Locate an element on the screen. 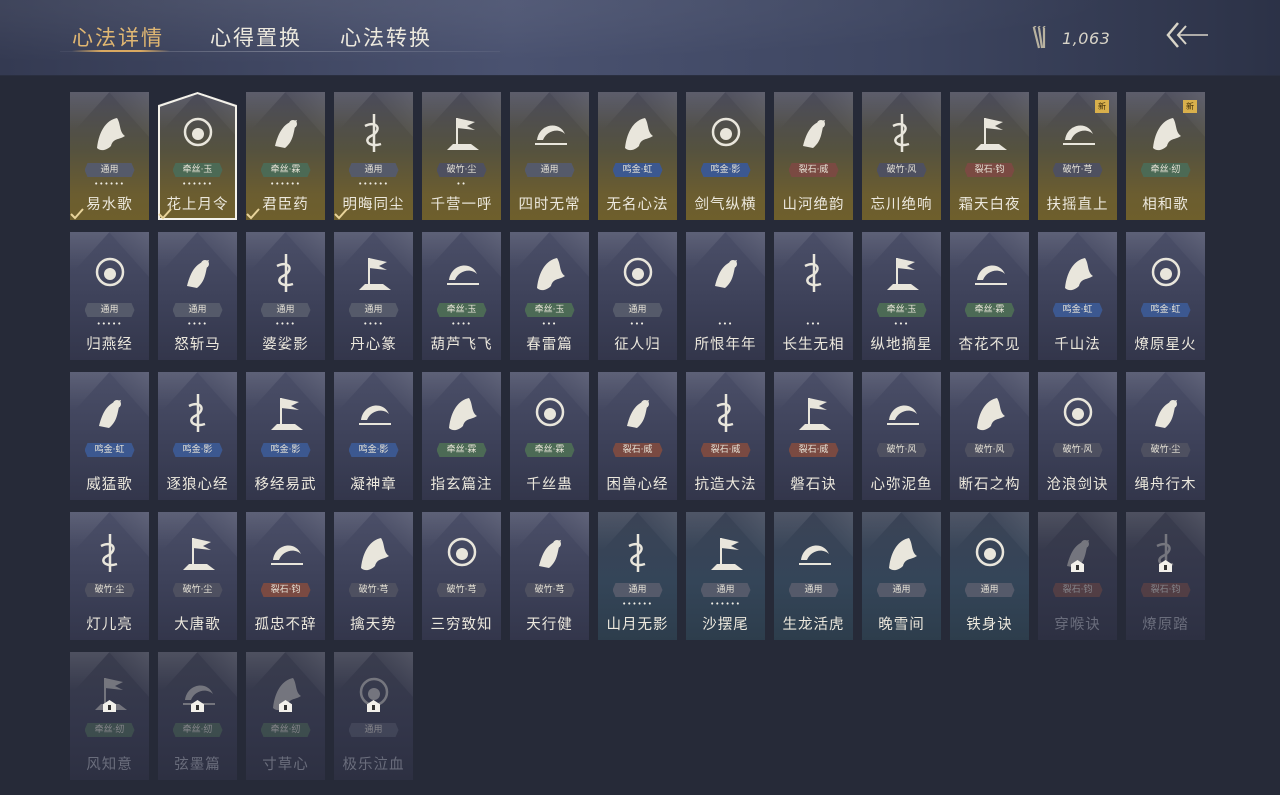 This screenshot has height=795, width=1280. card-type-badge: 破竹·芎 is located at coordinates (373, 590).